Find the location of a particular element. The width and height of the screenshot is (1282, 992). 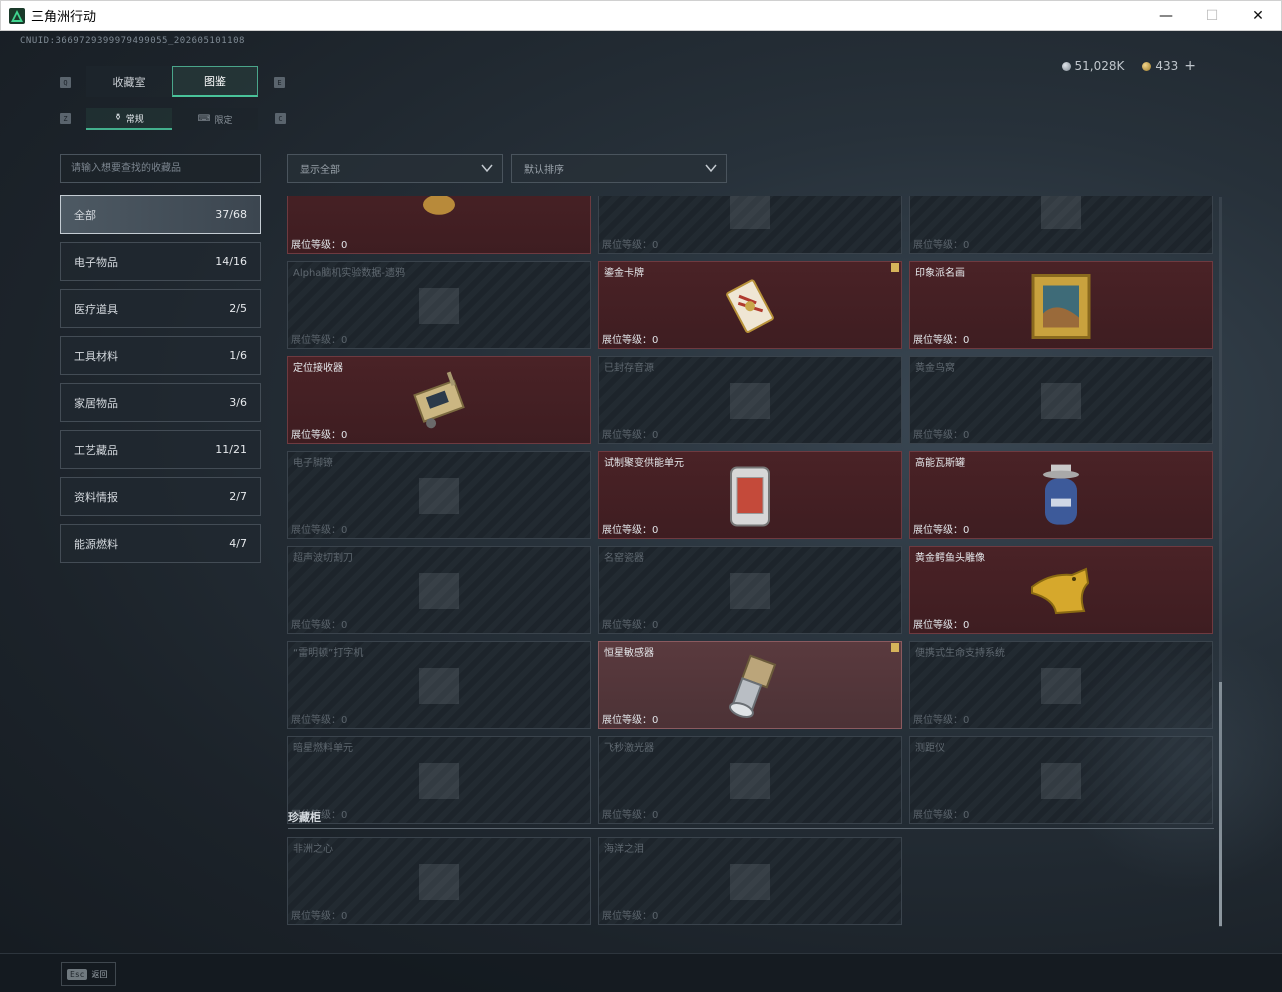

collection-item-card: 暗星燃料单元 展位等级：0 is located at coordinates (439, 780).